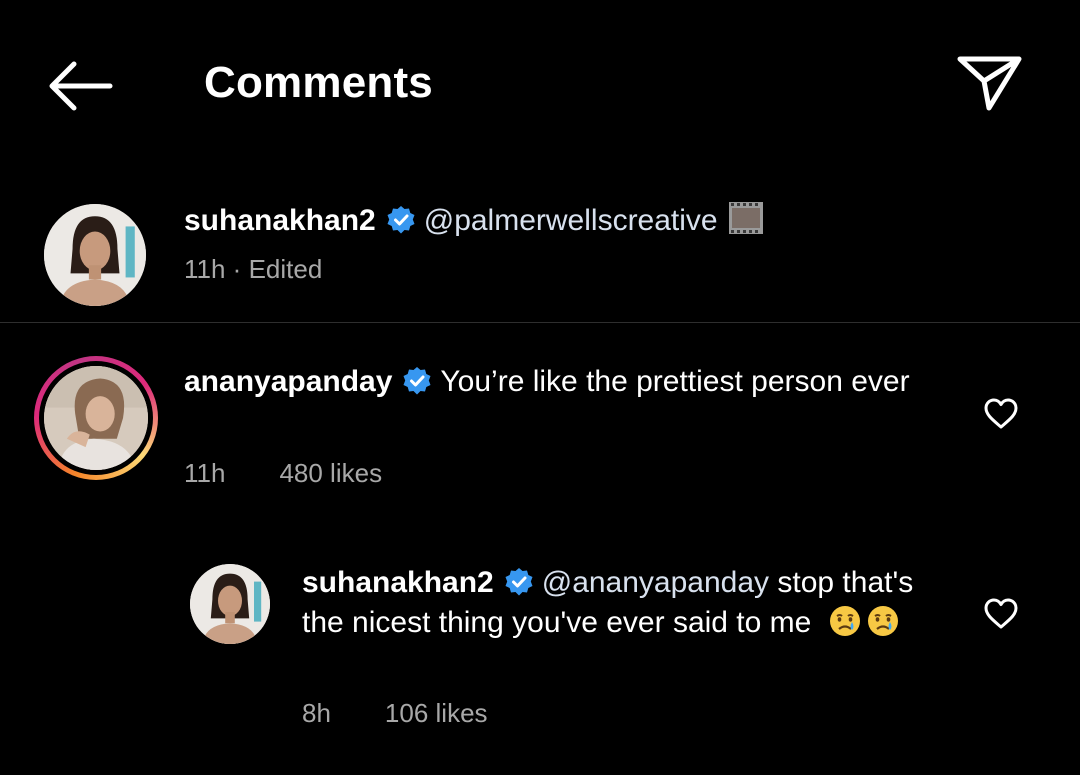 The image size is (1080, 775). I want to click on timestamp: 8h, so click(316, 713).